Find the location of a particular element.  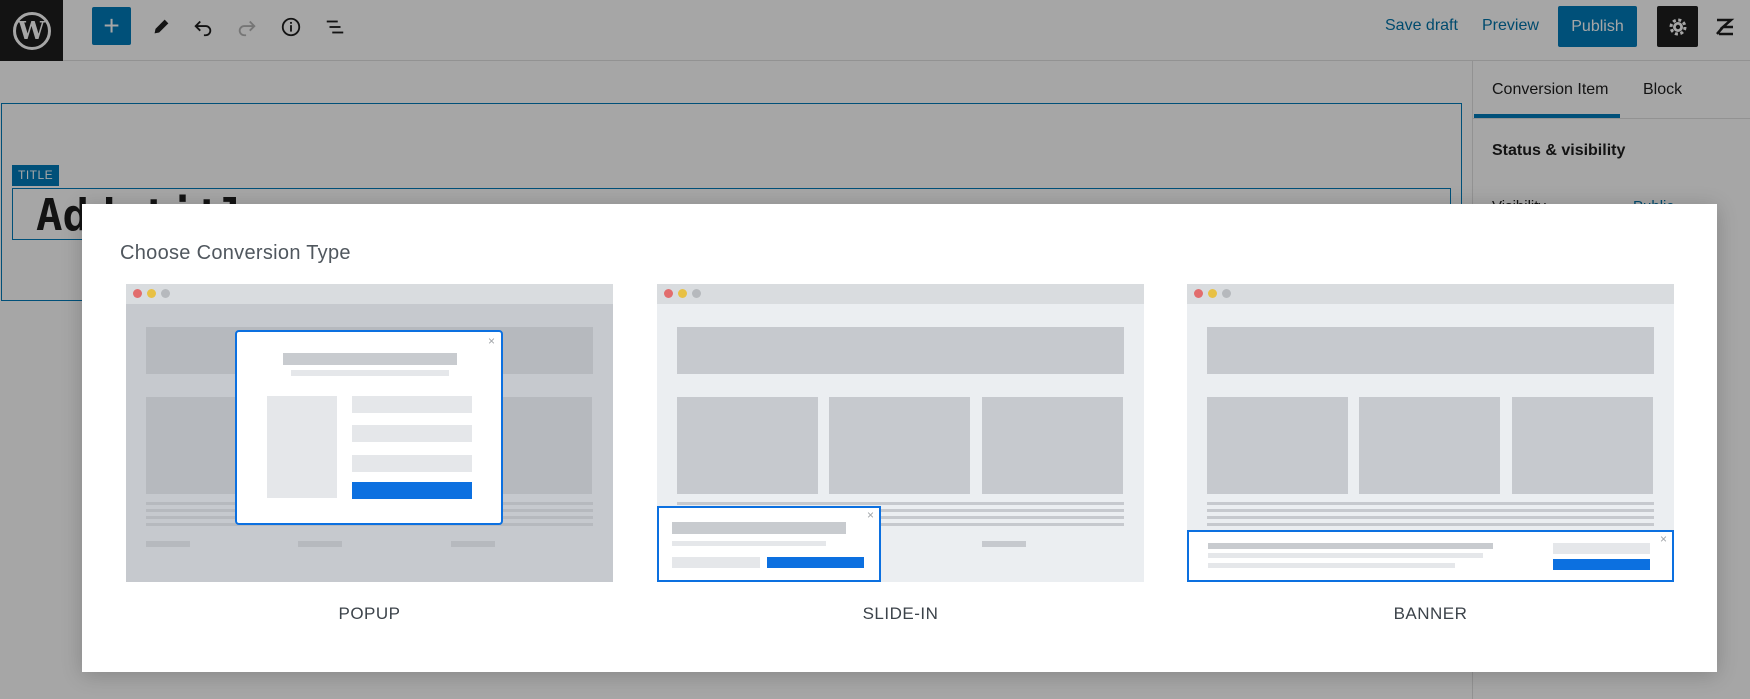

popup-label: POPUP is located at coordinates (369, 613).